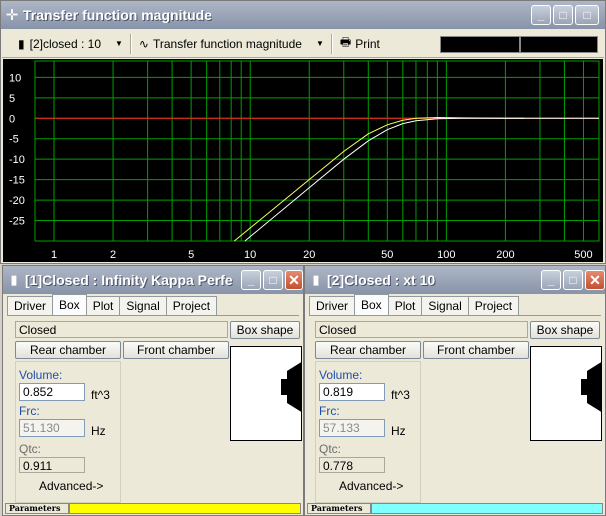 The image size is (606, 516). Describe the element at coordinates (17, 222) in the screenshot. I see `y-tick-label: -25` at that location.